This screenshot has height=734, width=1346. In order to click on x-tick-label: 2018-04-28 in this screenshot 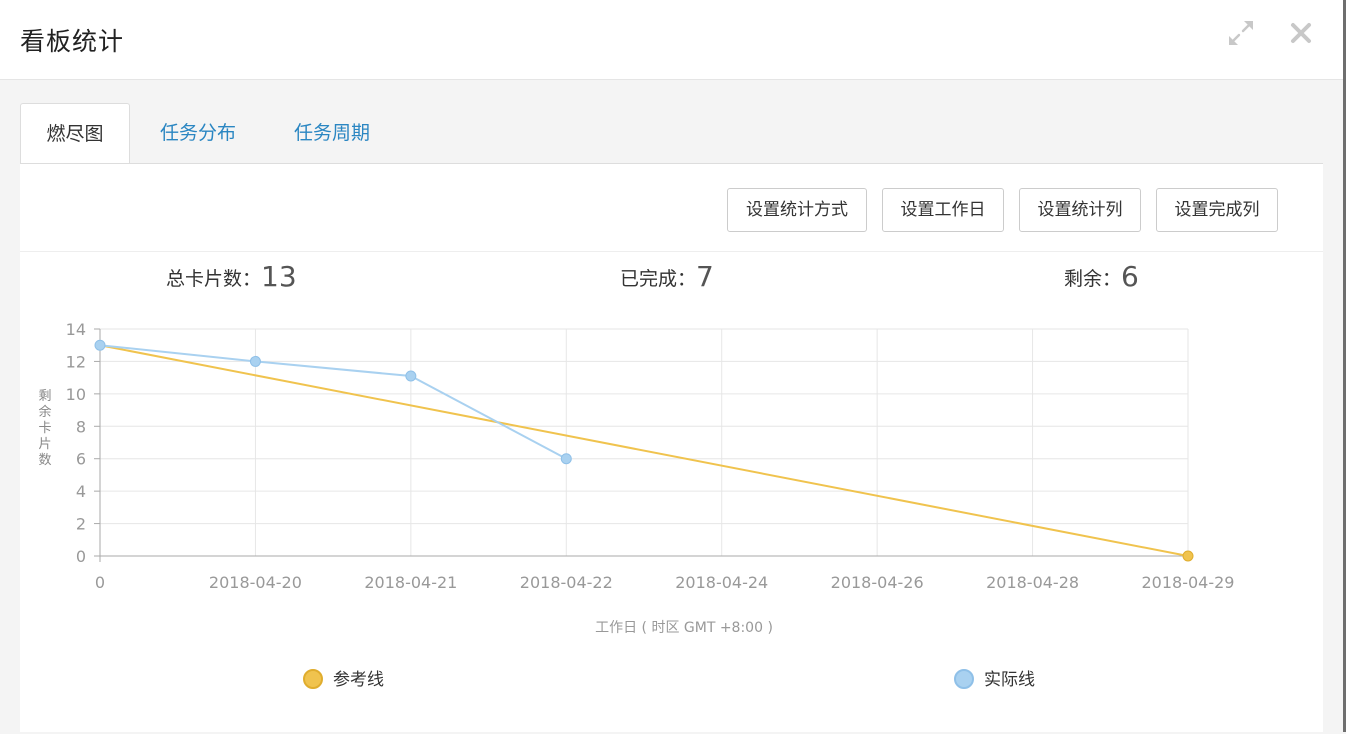, I will do `click(1032, 582)`.